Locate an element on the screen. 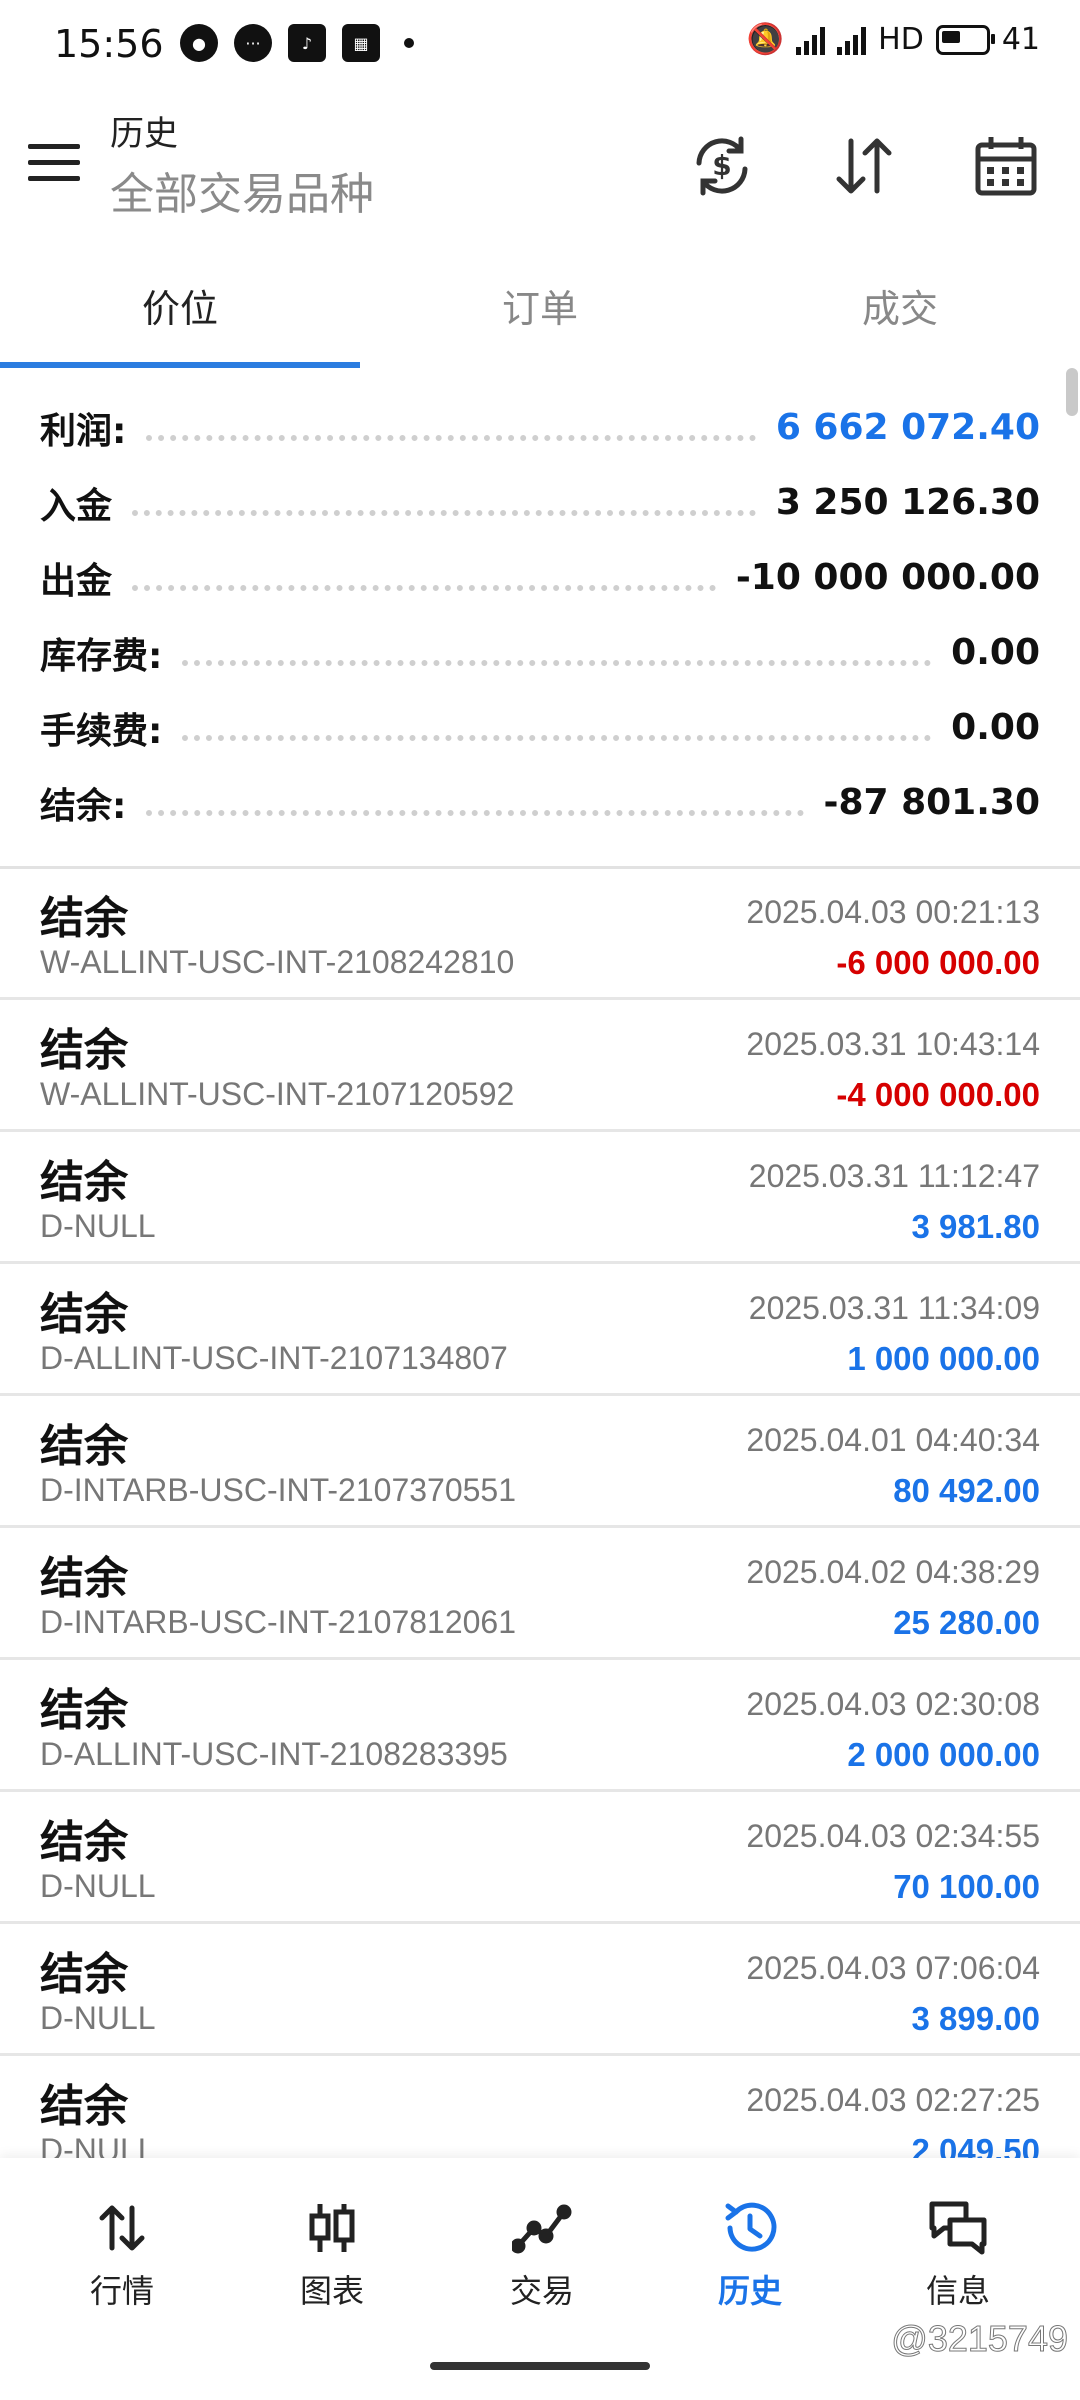  trade-line-icon is located at coordinates (542, 2228).